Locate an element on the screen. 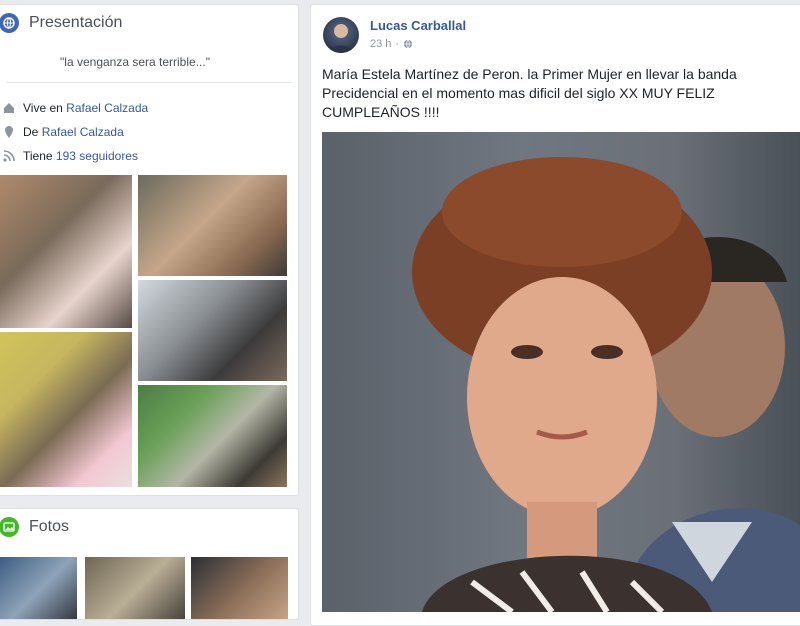  followers-row: Tiene 193 seguidores is located at coordinates (70, 156).